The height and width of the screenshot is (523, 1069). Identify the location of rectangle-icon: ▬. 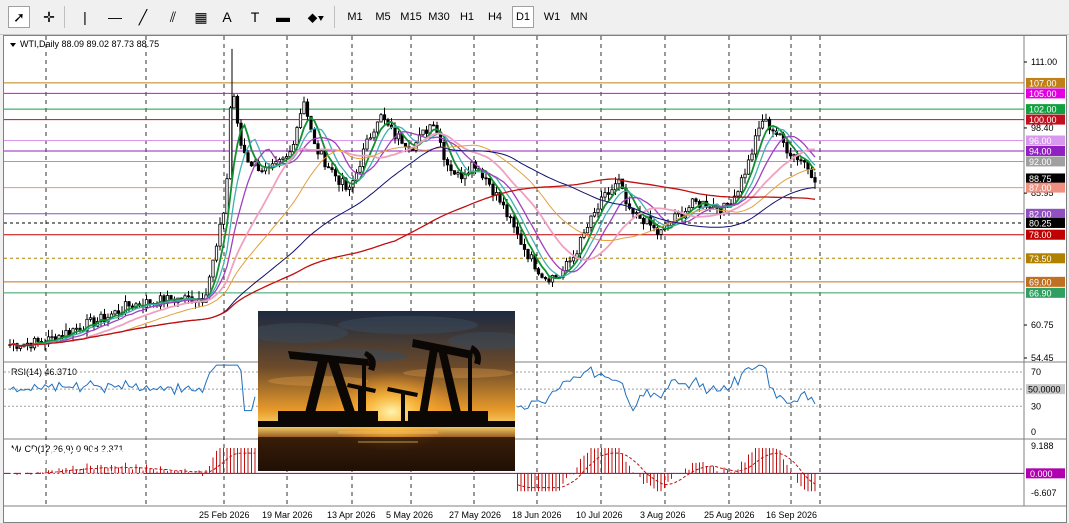
(283, 17).